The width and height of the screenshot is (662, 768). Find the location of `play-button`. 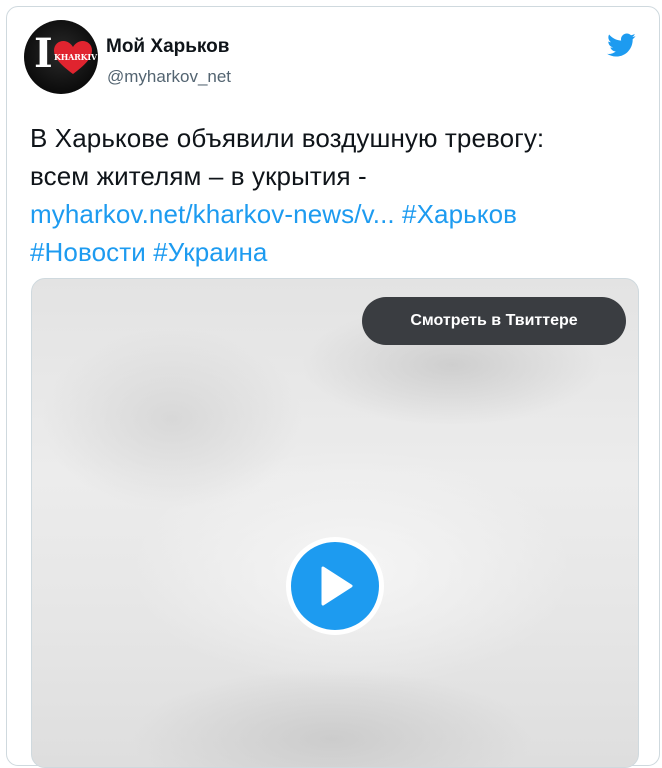

play-button is located at coordinates (335, 586).